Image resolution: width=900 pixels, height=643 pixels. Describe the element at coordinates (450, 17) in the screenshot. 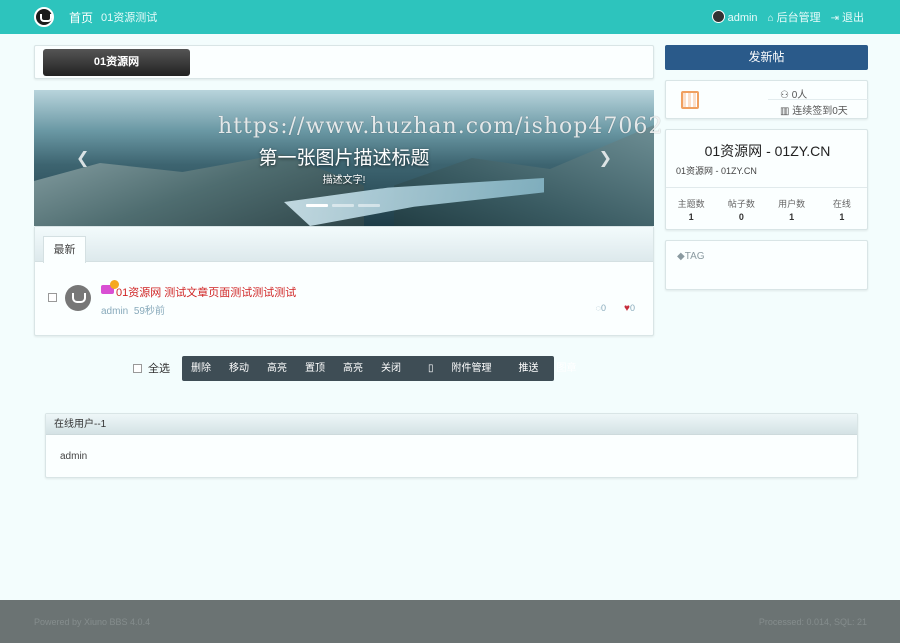

I see `top-navbar: 首页 01资源测试 admin ⌂ 后台管理 ⇥ 退出` at that location.